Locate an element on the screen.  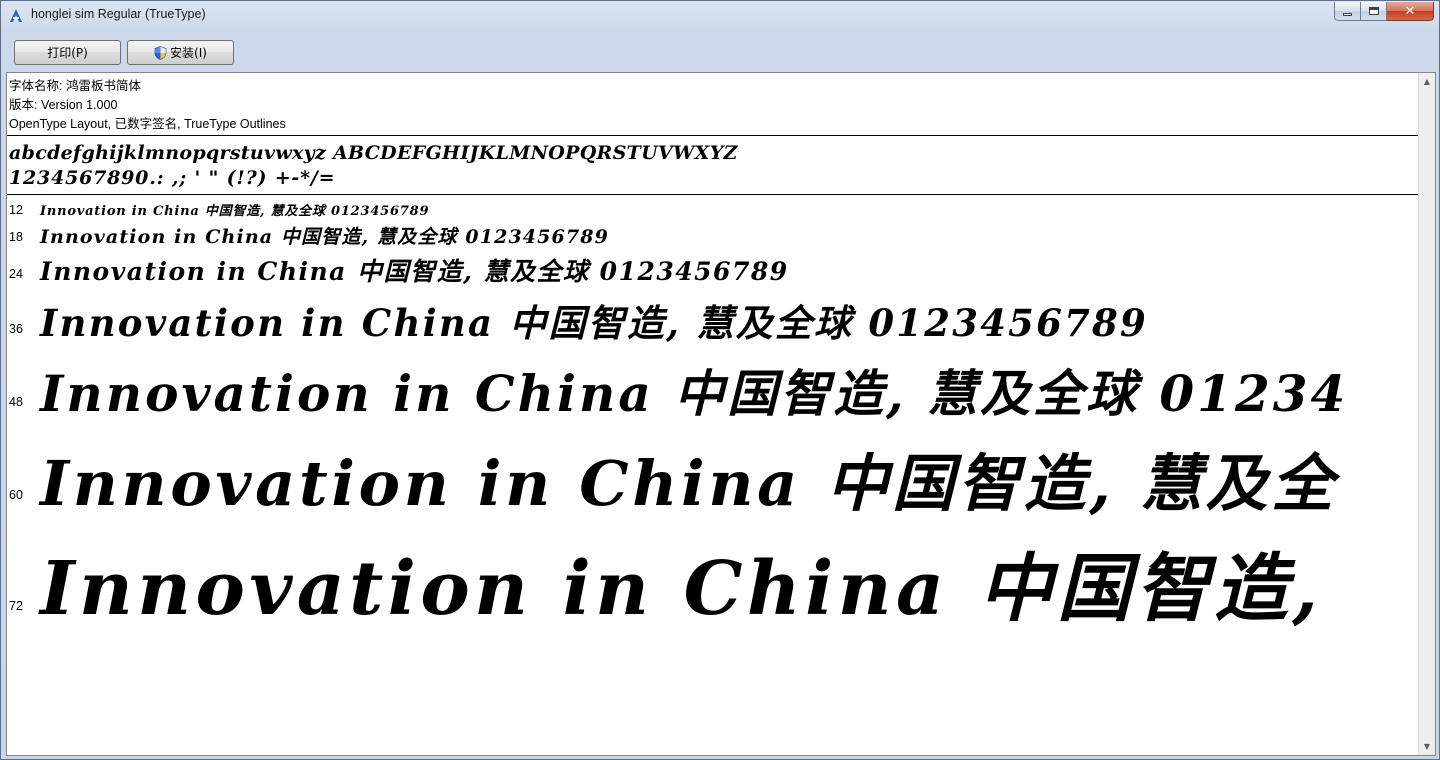
uac-shield-icon is located at coordinates (160, 52).